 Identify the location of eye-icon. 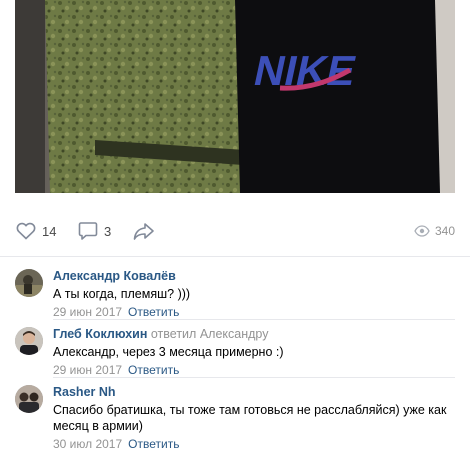
(422, 231).